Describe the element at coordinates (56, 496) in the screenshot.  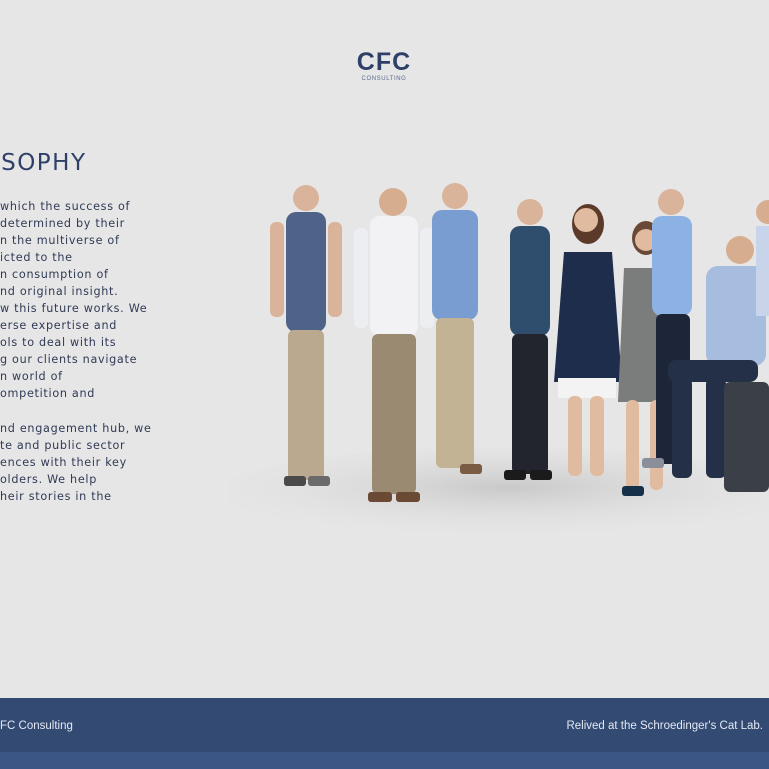
I see `paragraph-line: heir stories in the` at that location.